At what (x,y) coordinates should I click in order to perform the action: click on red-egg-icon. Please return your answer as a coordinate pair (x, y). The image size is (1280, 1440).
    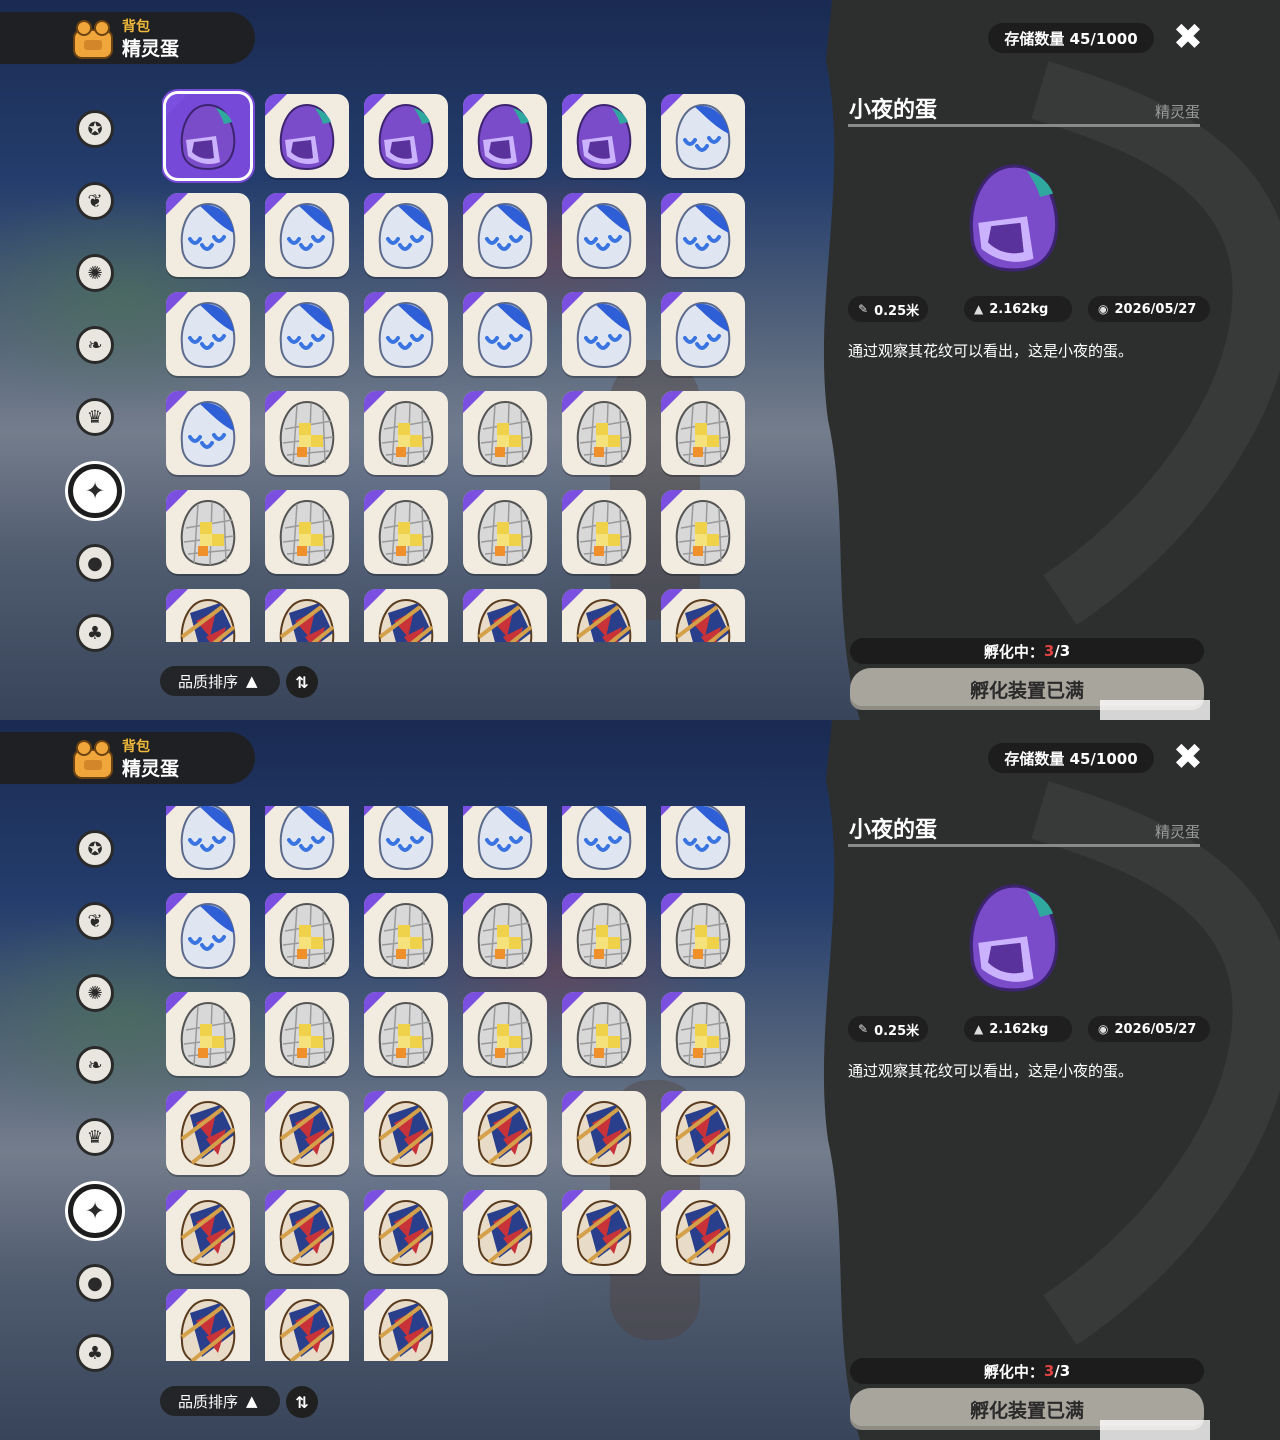
    Looking at the image, I should click on (604, 1233).